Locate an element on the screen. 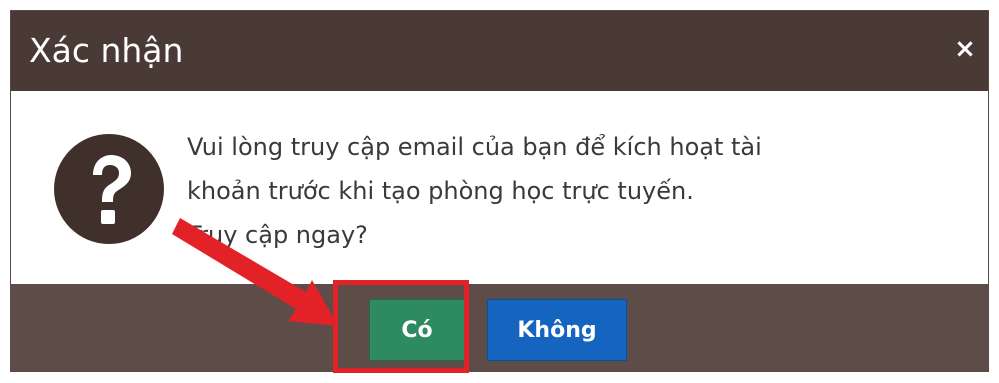 This screenshot has width=999, height=383. close-icon: × is located at coordinates (965, 49).